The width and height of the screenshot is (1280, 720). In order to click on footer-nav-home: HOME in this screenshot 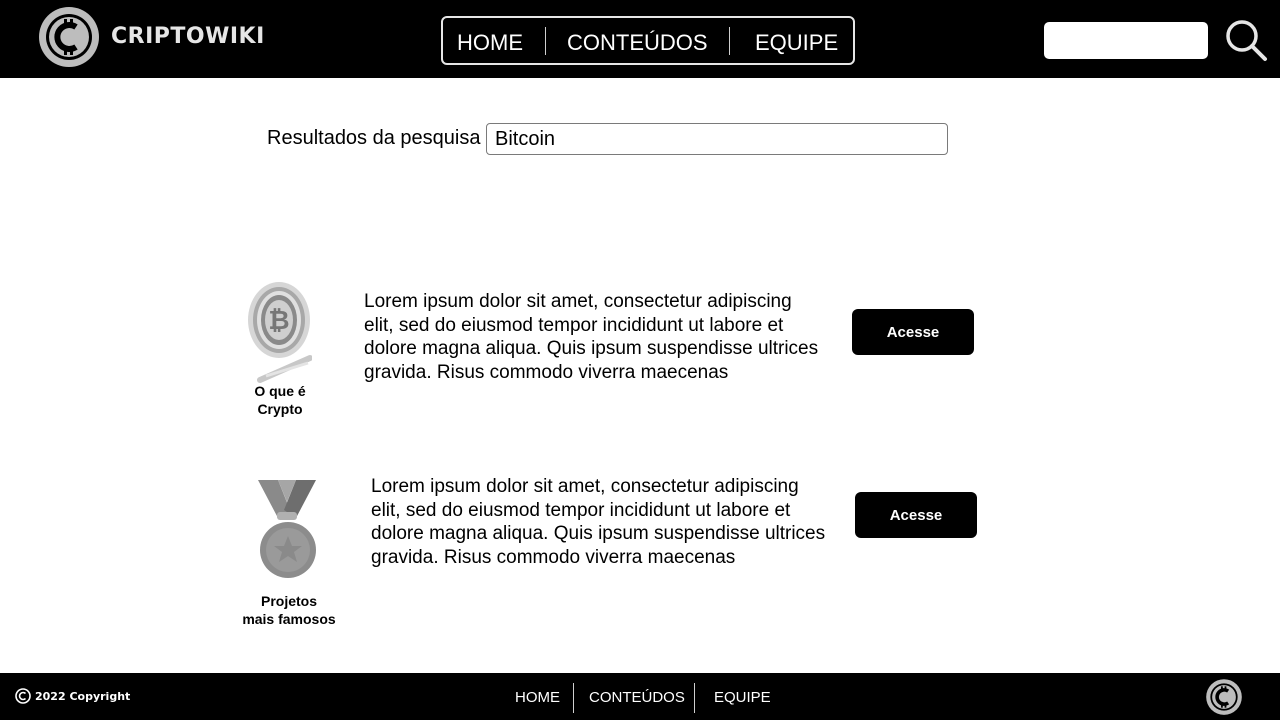, I will do `click(537, 697)`.